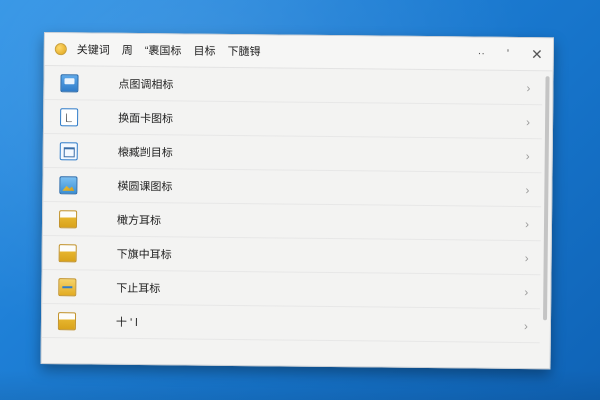  I want to click on title-bar: 关键词 周 “裹国标 目标 下膸锝 ·· ' ✕, so click(298, 52).